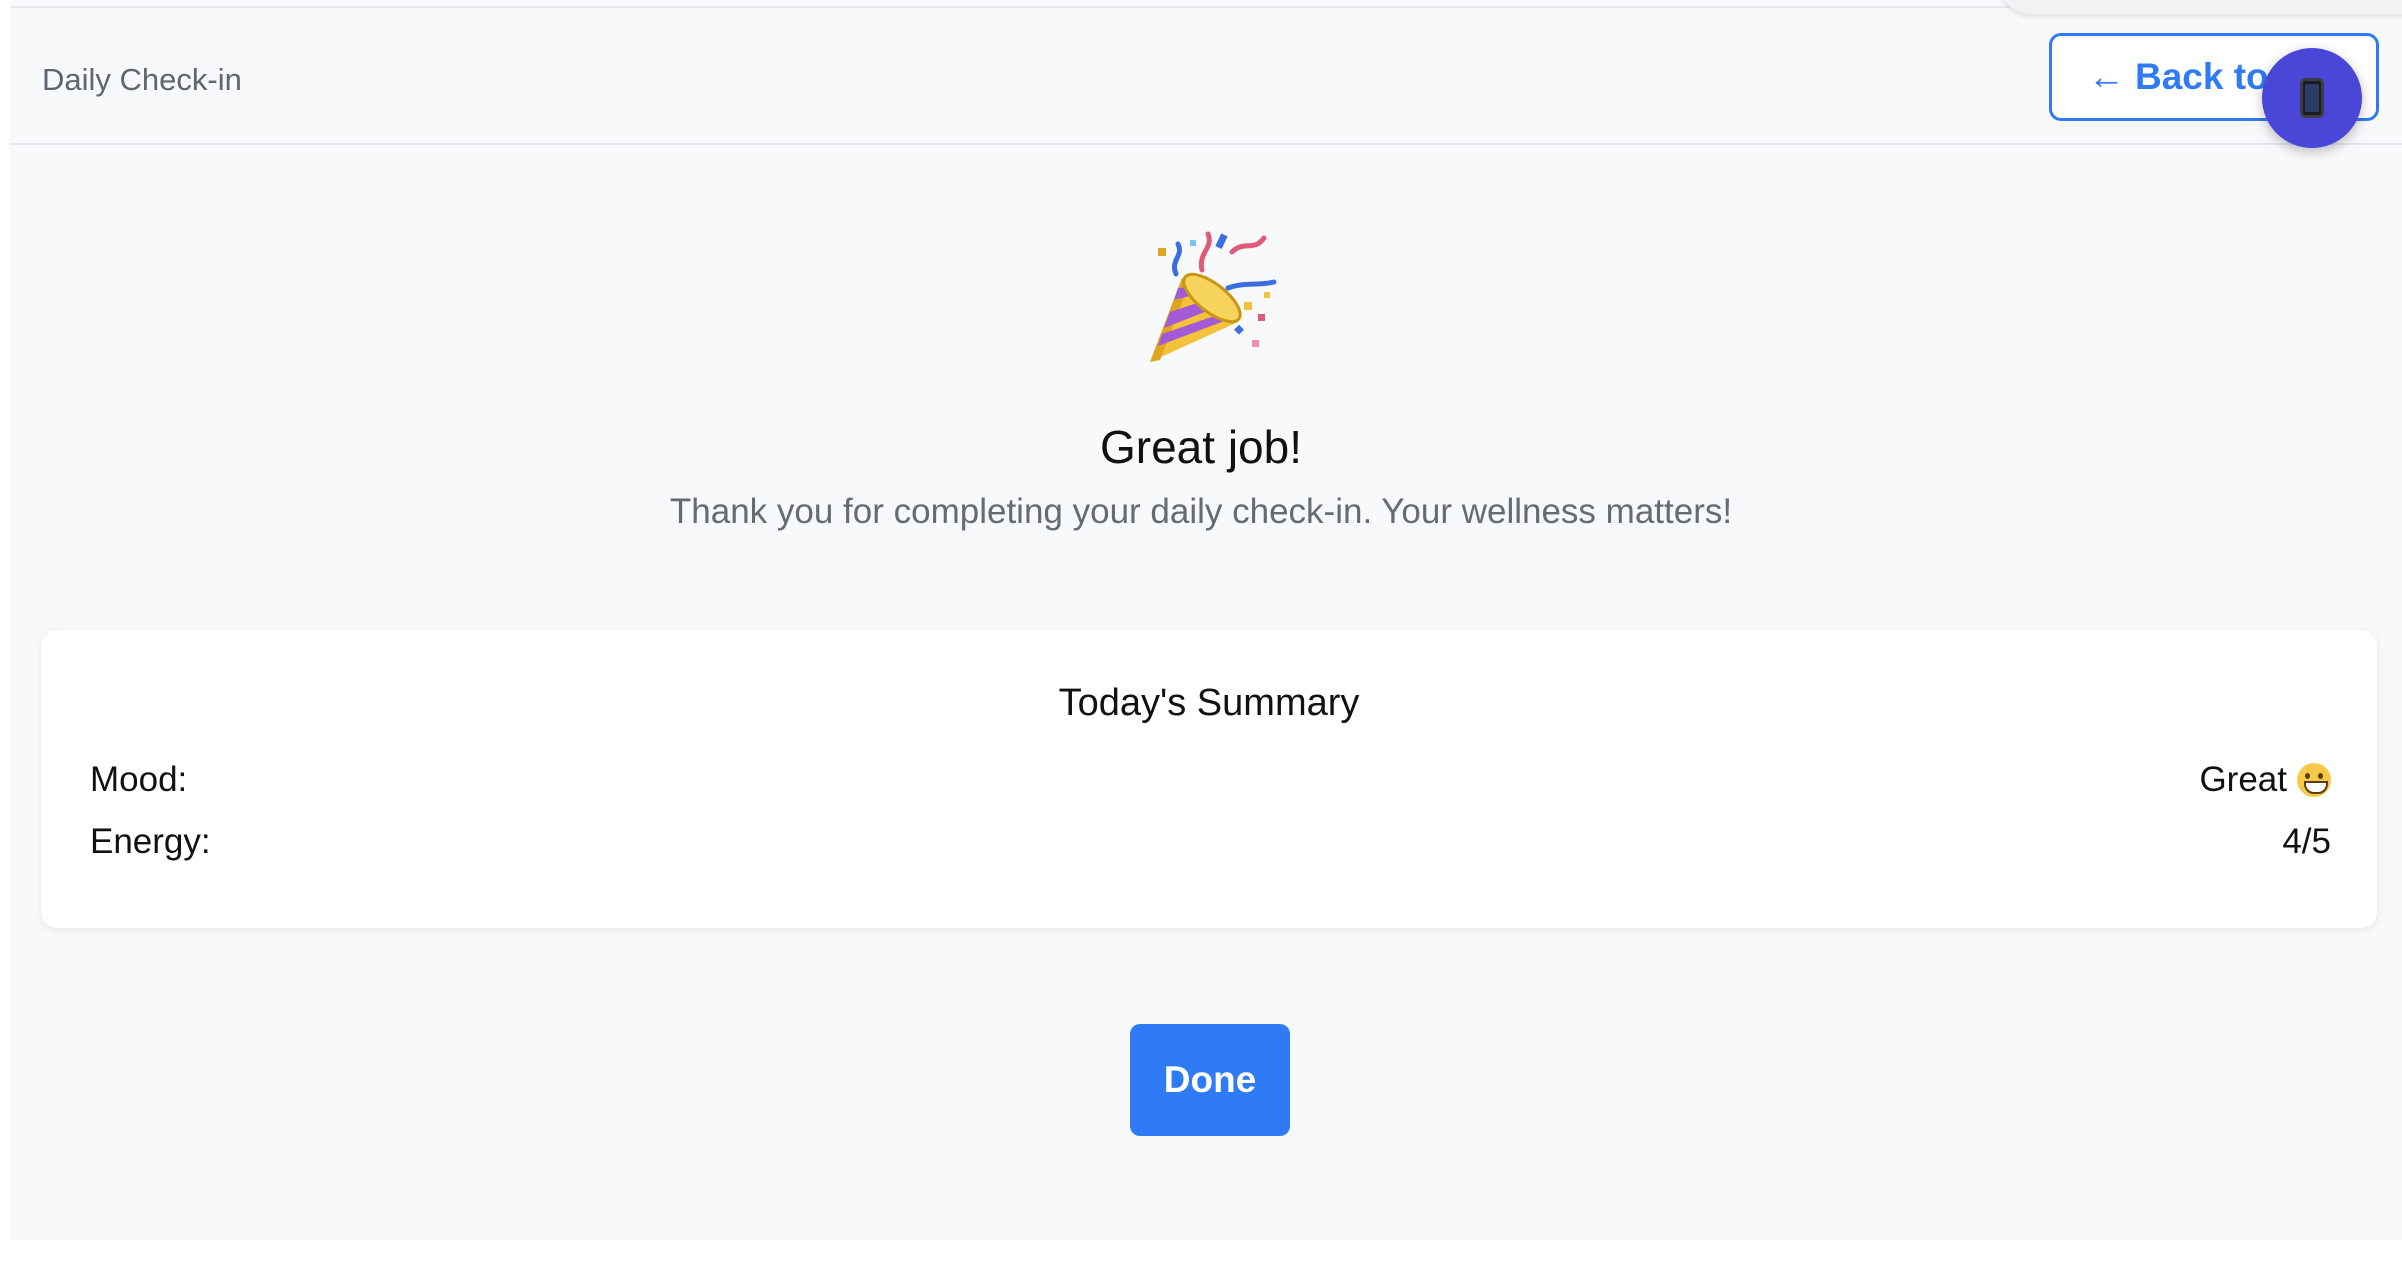  I want to click on mood-value-group: Great, so click(2265, 780).